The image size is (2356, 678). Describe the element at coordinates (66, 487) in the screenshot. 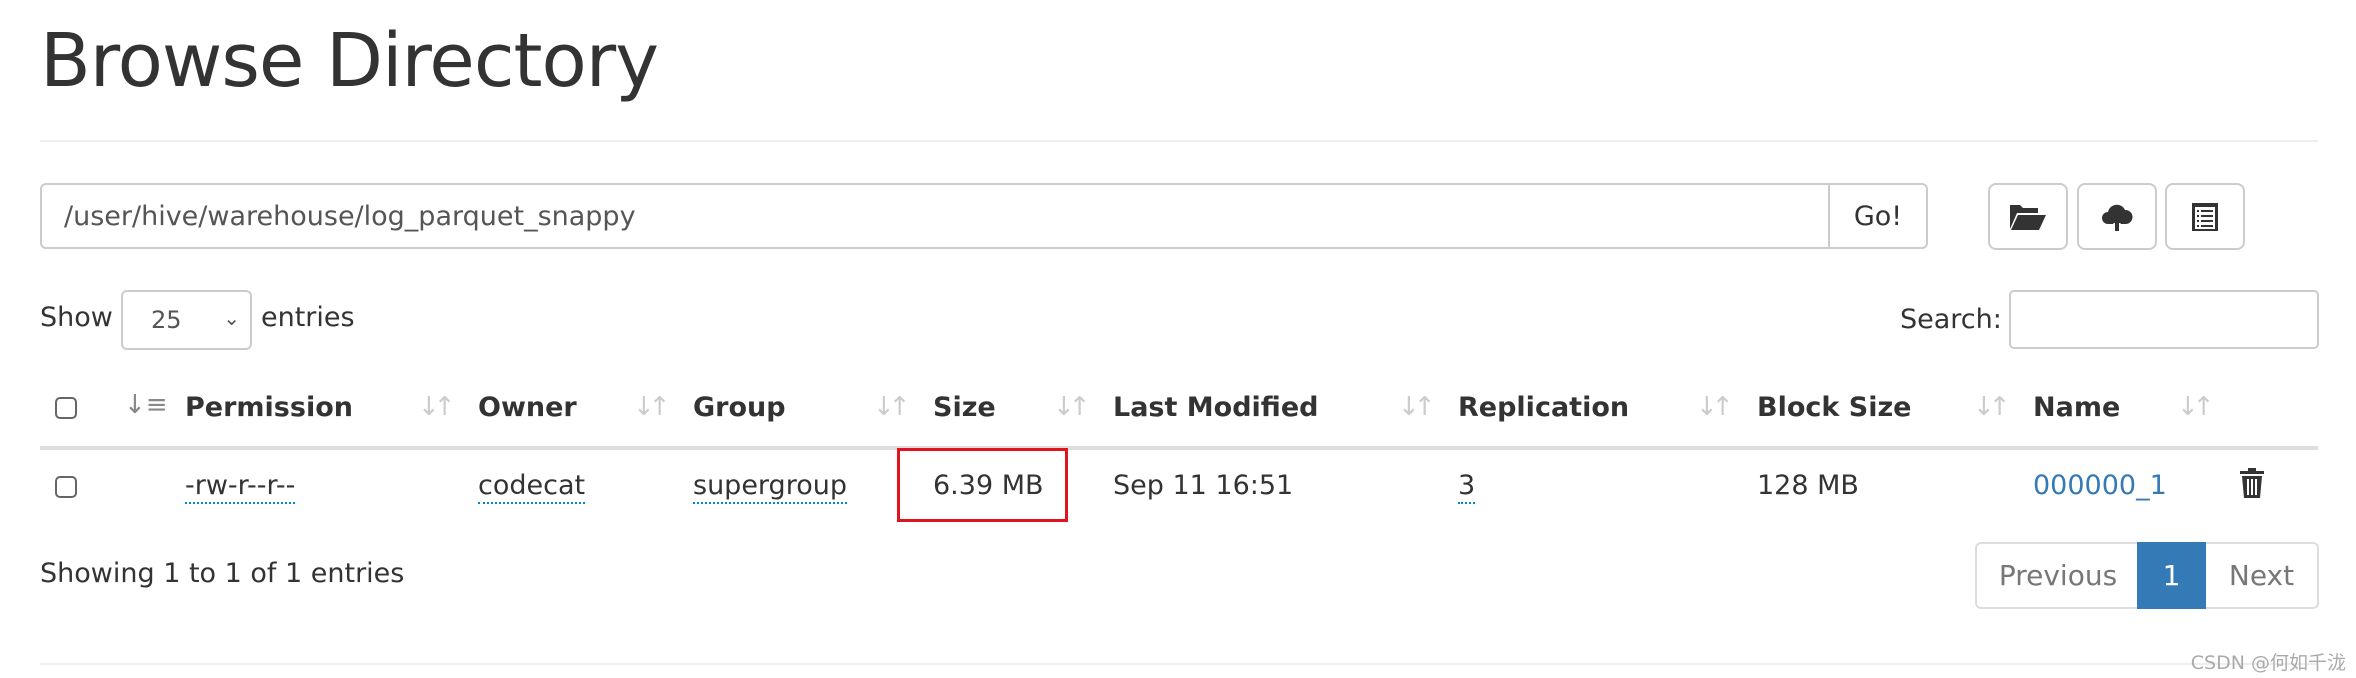

I see `row-checkbox` at that location.